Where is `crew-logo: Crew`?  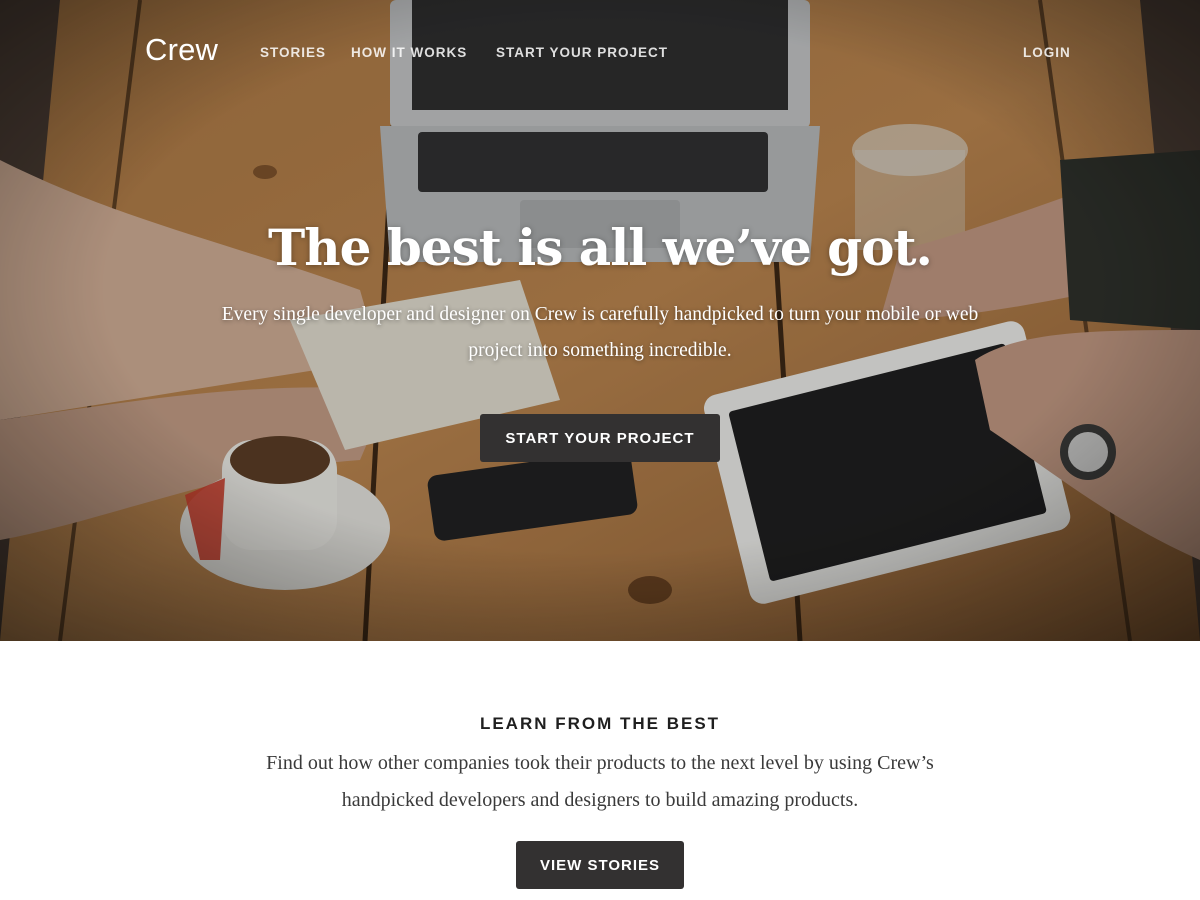
crew-logo: Crew is located at coordinates (181, 50).